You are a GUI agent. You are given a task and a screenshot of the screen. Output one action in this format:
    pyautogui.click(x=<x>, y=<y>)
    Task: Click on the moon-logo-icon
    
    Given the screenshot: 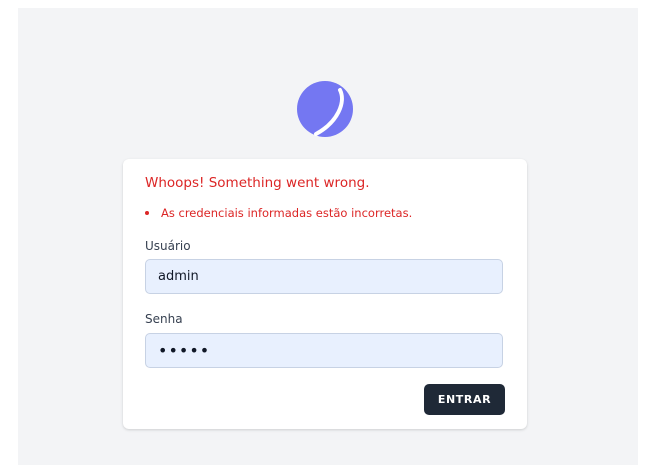 What is the action you would take?
    pyautogui.click(x=325, y=109)
    